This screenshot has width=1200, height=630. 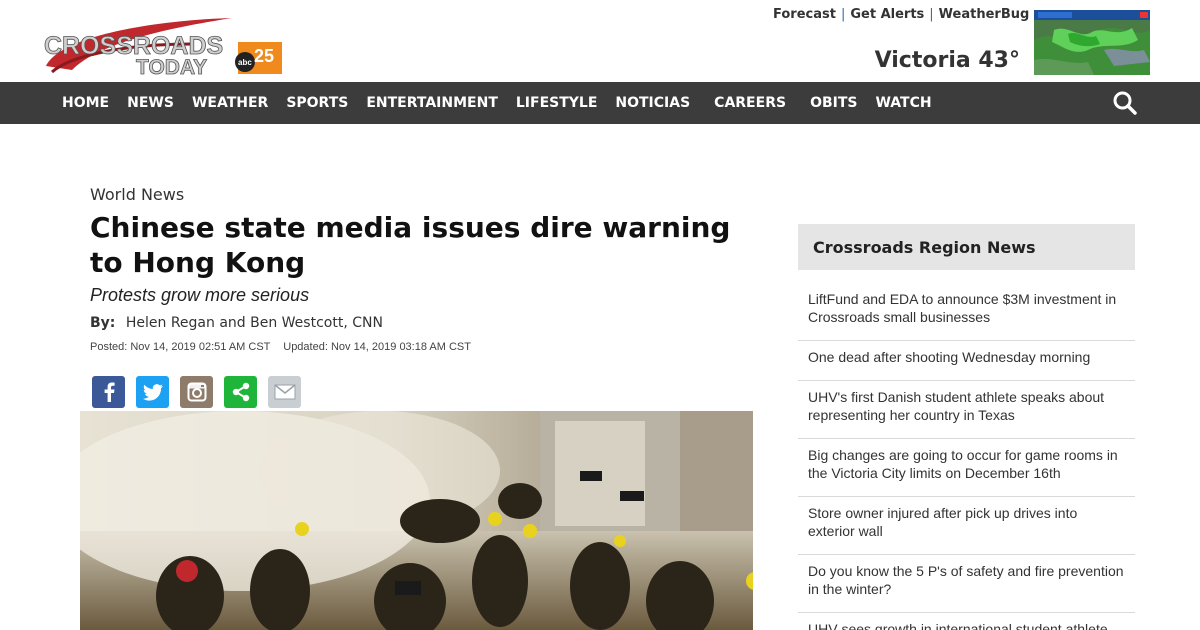 What do you see at coordinates (108, 392) in the screenshot?
I see `facebook-icon` at bounding box center [108, 392].